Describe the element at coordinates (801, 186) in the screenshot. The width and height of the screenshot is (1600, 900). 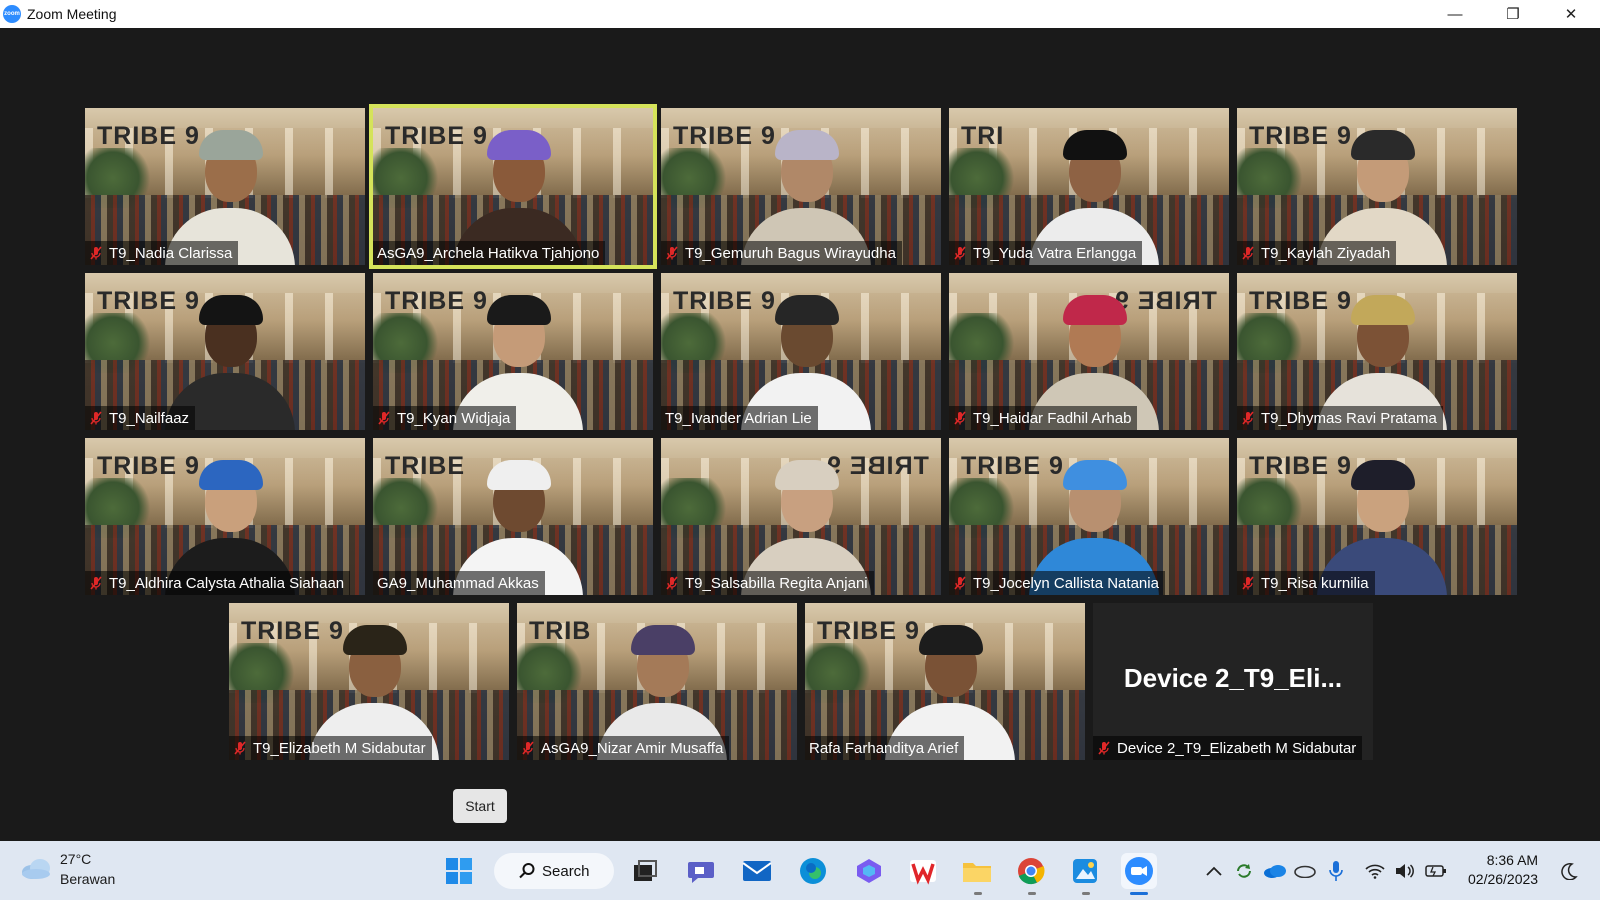
I see `participant-tile: TRIBE 9 T9_Gemuruh Bagus Wirayudha` at that location.